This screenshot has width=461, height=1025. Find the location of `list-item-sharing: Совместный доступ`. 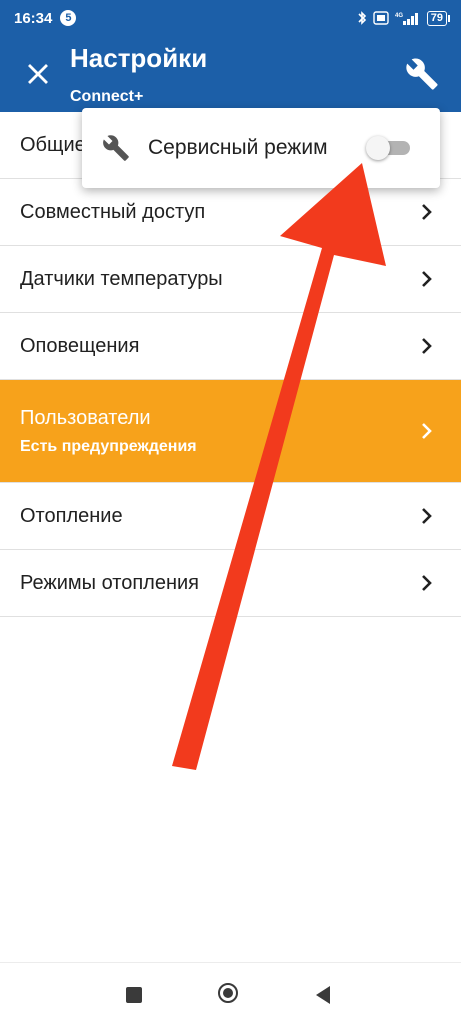

list-item-sharing: Совместный доступ is located at coordinates (230, 212).